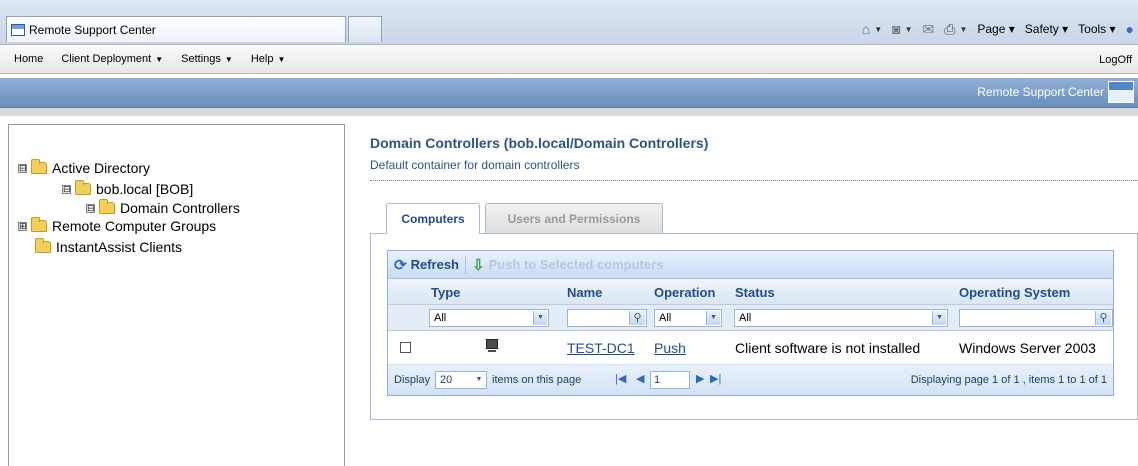 The width and height of the screenshot is (1138, 466). I want to click on refresh-label: Refresh, so click(434, 264).